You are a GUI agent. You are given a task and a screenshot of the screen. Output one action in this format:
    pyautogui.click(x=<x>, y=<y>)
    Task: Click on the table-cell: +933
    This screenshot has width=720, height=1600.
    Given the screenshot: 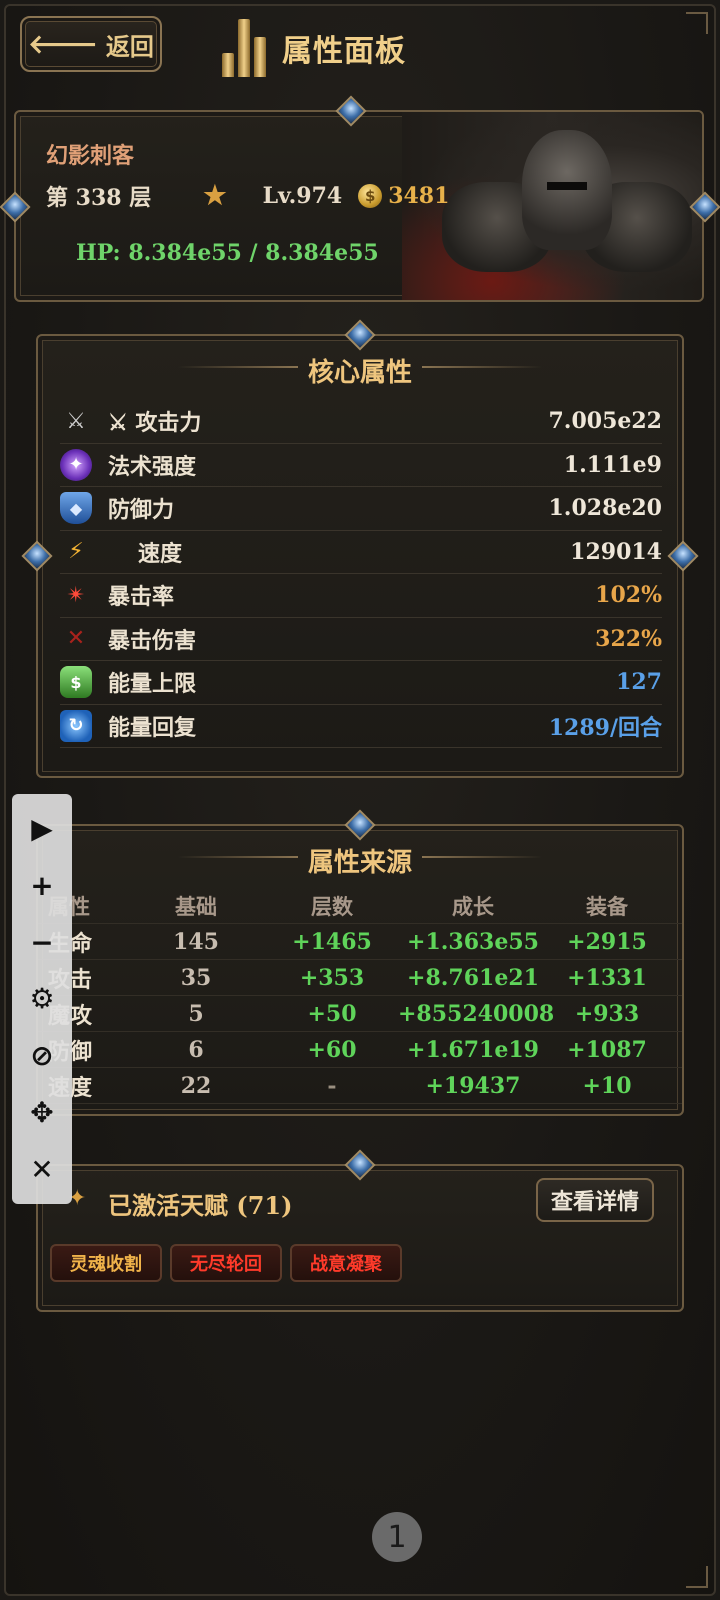 What is the action you would take?
    pyautogui.click(x=607, y=1013)
    